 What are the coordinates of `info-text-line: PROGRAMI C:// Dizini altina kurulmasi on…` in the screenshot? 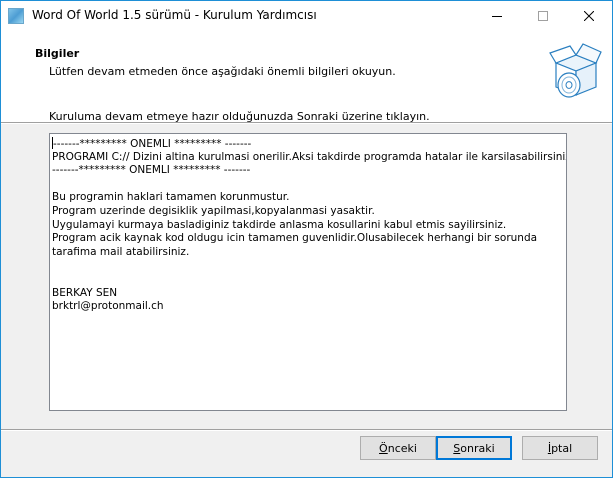 It's located at (309, 157).